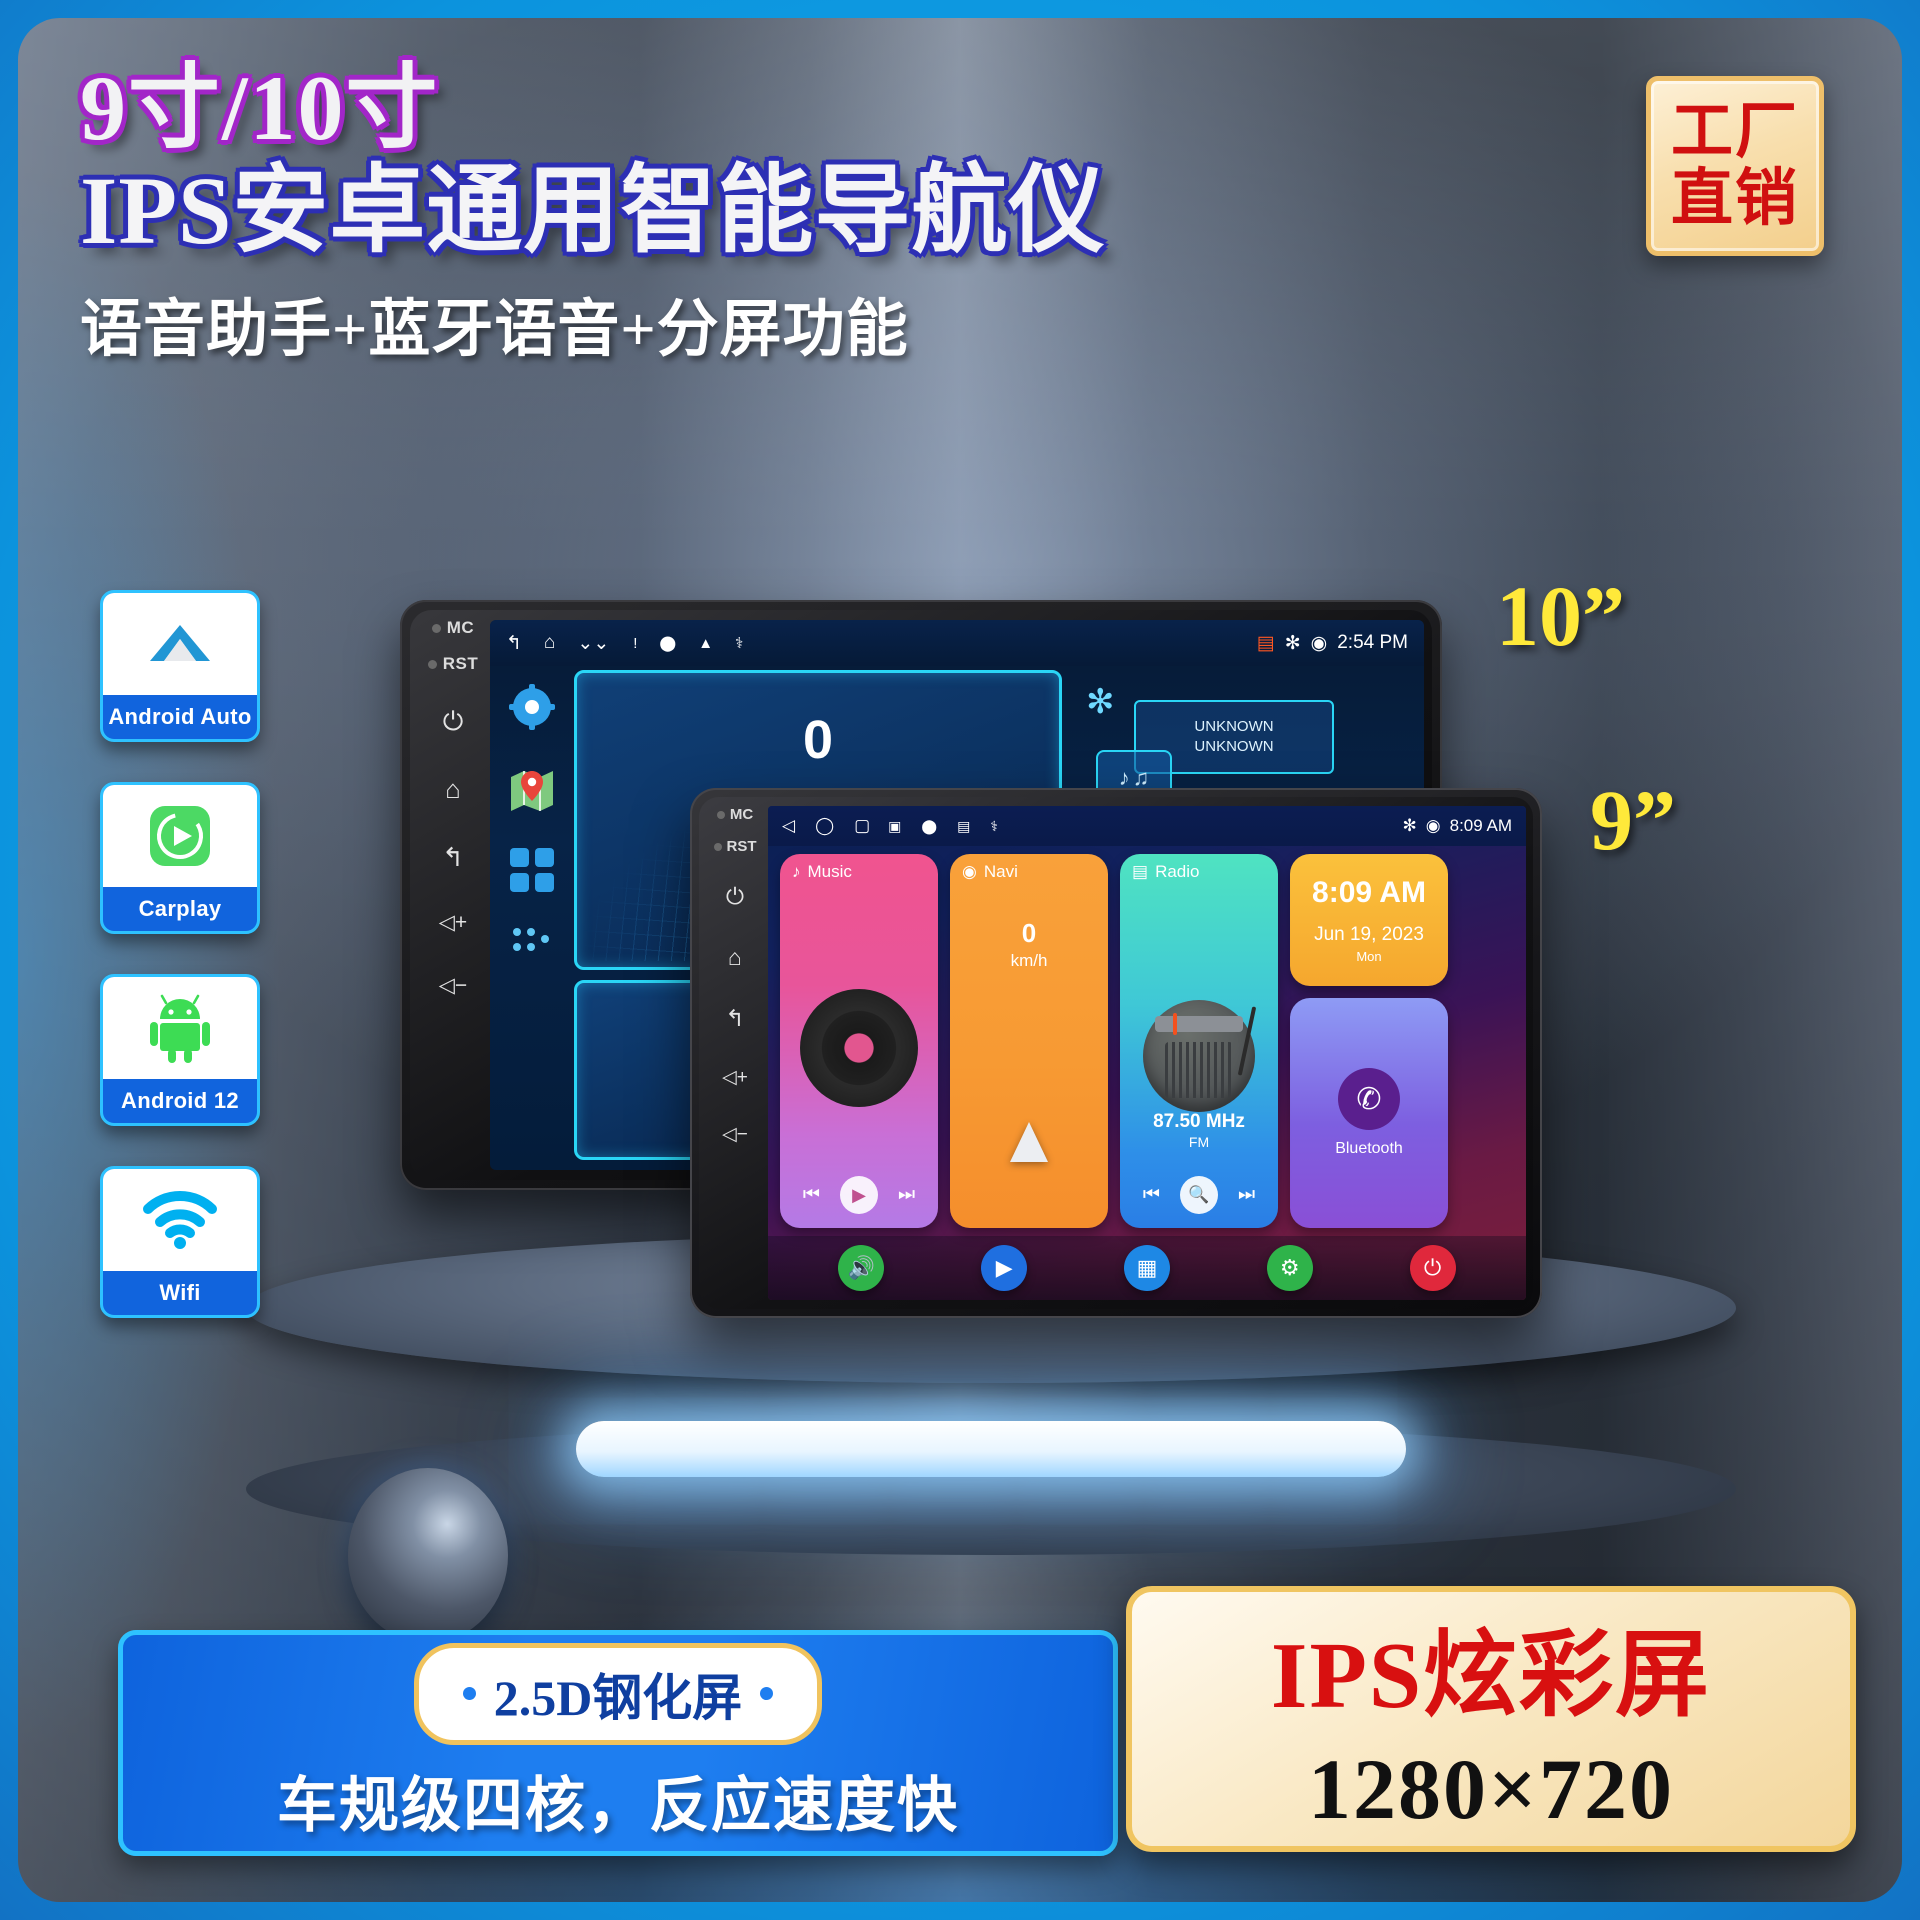 This screenshot has height=1920, width=1920. I want to click on bluetooth-icon: ✻, so click(1100, 702).